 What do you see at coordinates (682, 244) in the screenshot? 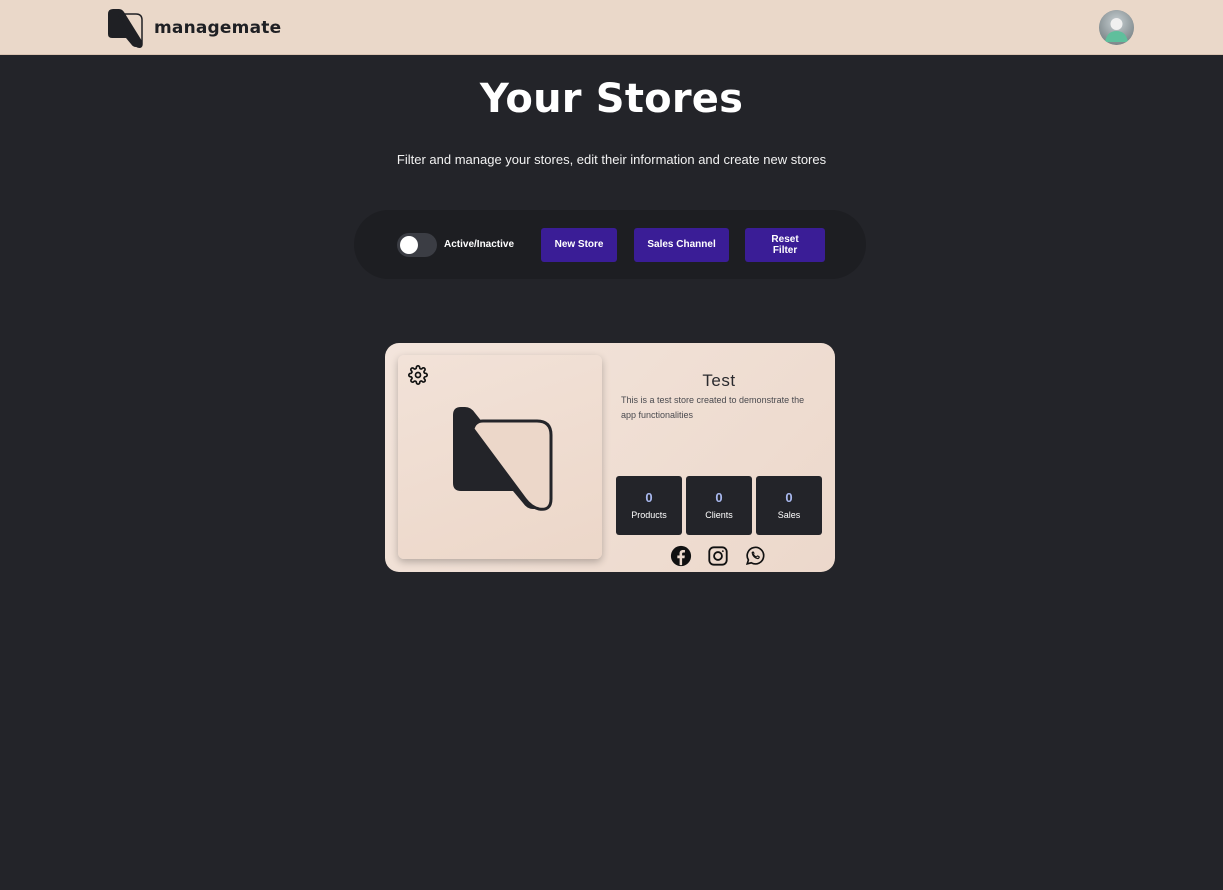
I see `sales-channel-button: Sales Channel` at bounding box center [682, 244].